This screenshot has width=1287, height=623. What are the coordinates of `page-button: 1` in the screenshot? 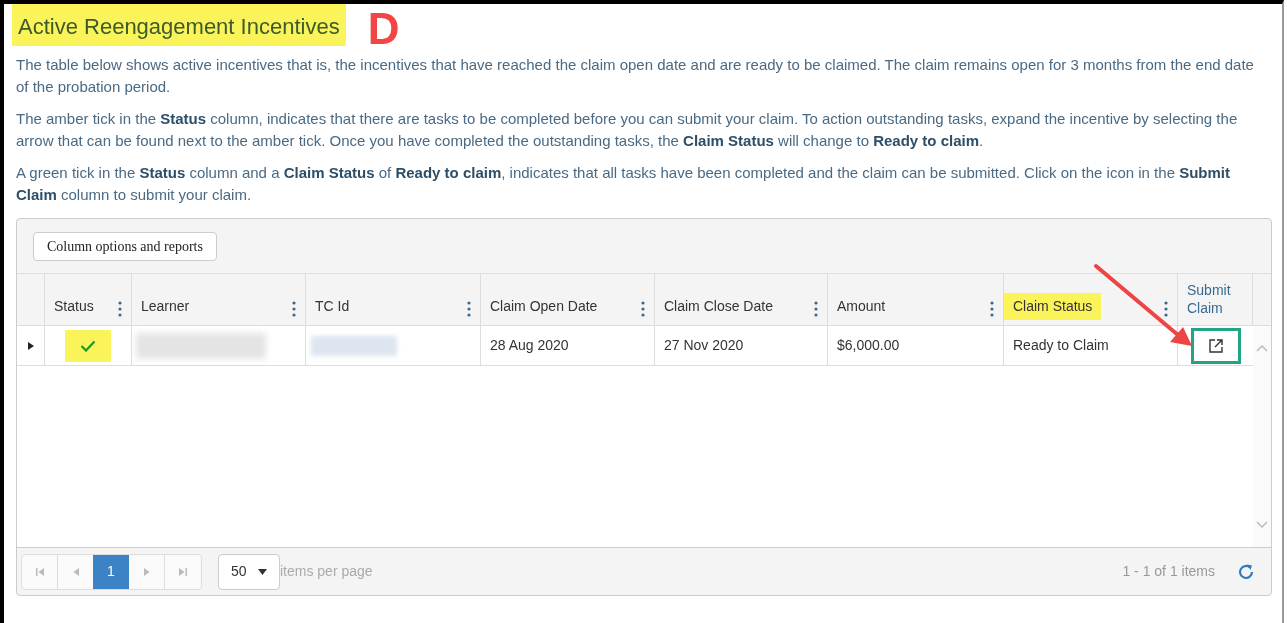 It's located at (111, 571).